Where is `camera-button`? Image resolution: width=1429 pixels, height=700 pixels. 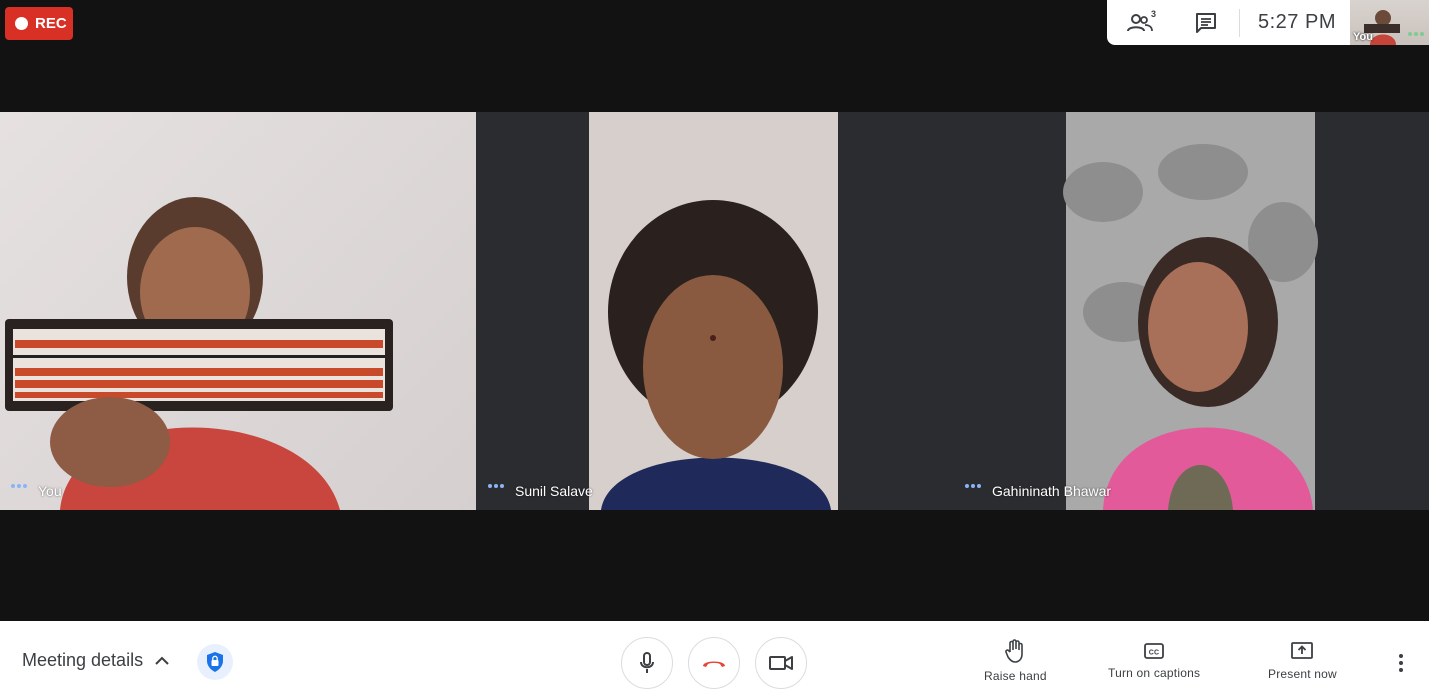 camera-button is located at coordinates (781, 663).